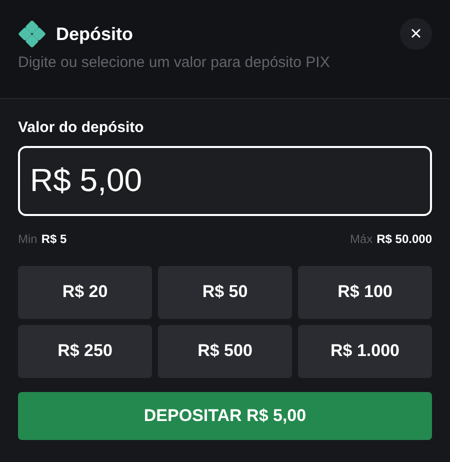  What do you see at coordinates (404, 239) in the screenshot?
I see `limit-value: R$ 50.000` at bounding box center [404, 239].